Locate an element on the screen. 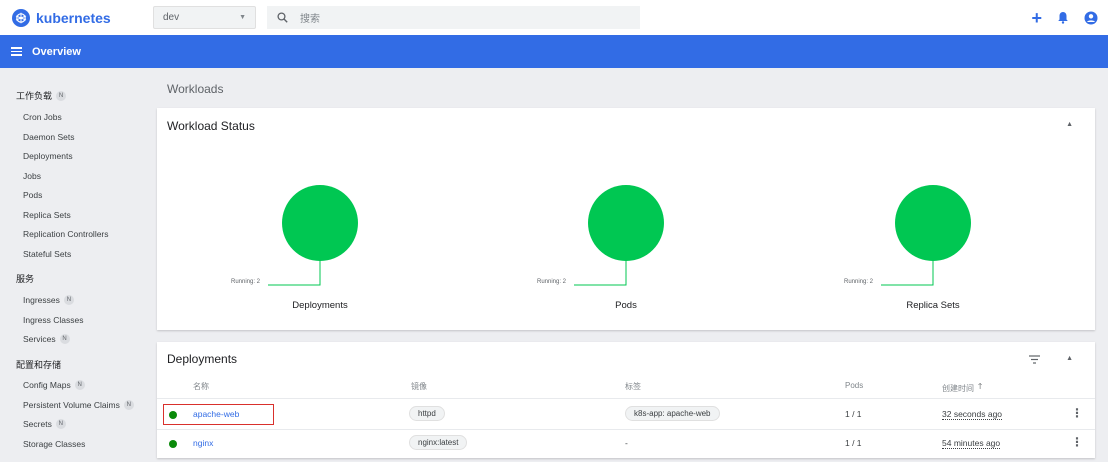 The width and height of the screenshot is (1108, 462). sidebar-item-label: Cron Jobs is located at coordinates (42, 117).